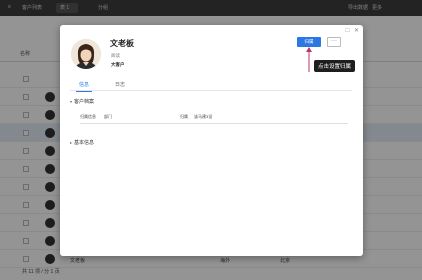 The height and width of the screenshot is (280, 422). Describe the element at coordinates (309, 59) in the screenshot. I see `annotation-arrow` at that location.